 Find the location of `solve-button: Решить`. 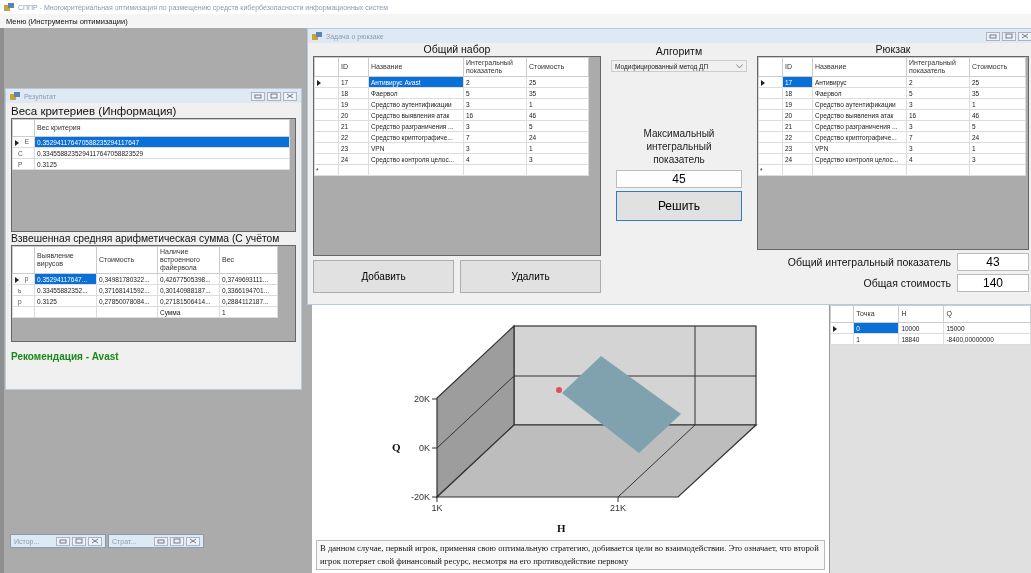

solve-button: Решить is located at coordinates (679, 206).